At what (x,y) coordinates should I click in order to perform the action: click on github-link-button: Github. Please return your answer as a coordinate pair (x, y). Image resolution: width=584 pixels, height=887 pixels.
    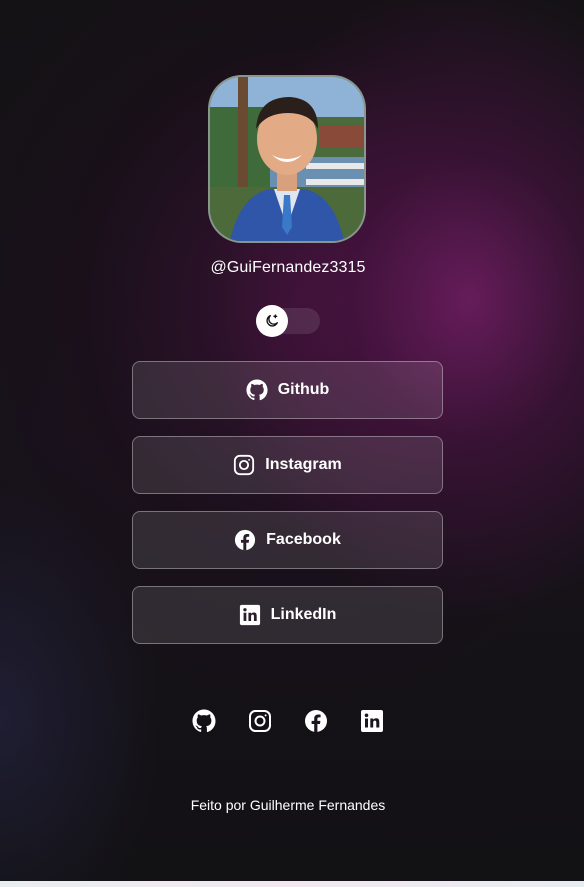
    Looking at the image, I should click on (287, 390).